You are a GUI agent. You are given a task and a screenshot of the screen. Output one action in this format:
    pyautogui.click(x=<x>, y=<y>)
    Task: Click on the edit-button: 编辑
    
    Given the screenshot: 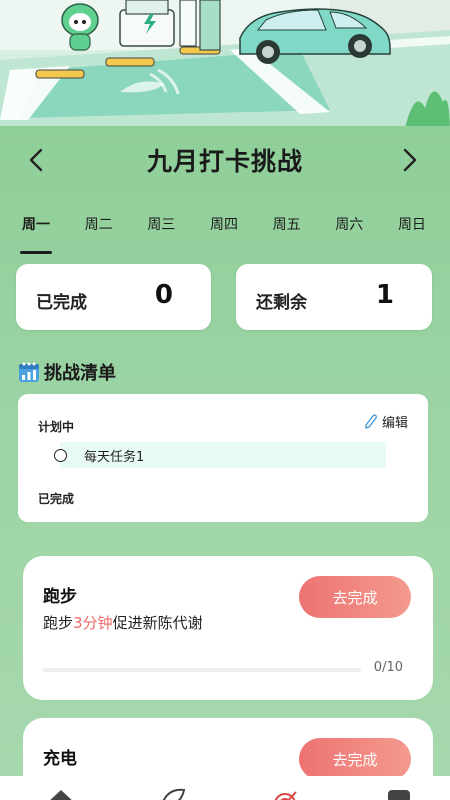 What is the action you would take?
    pyautogui.click(x=386, y=421)
    